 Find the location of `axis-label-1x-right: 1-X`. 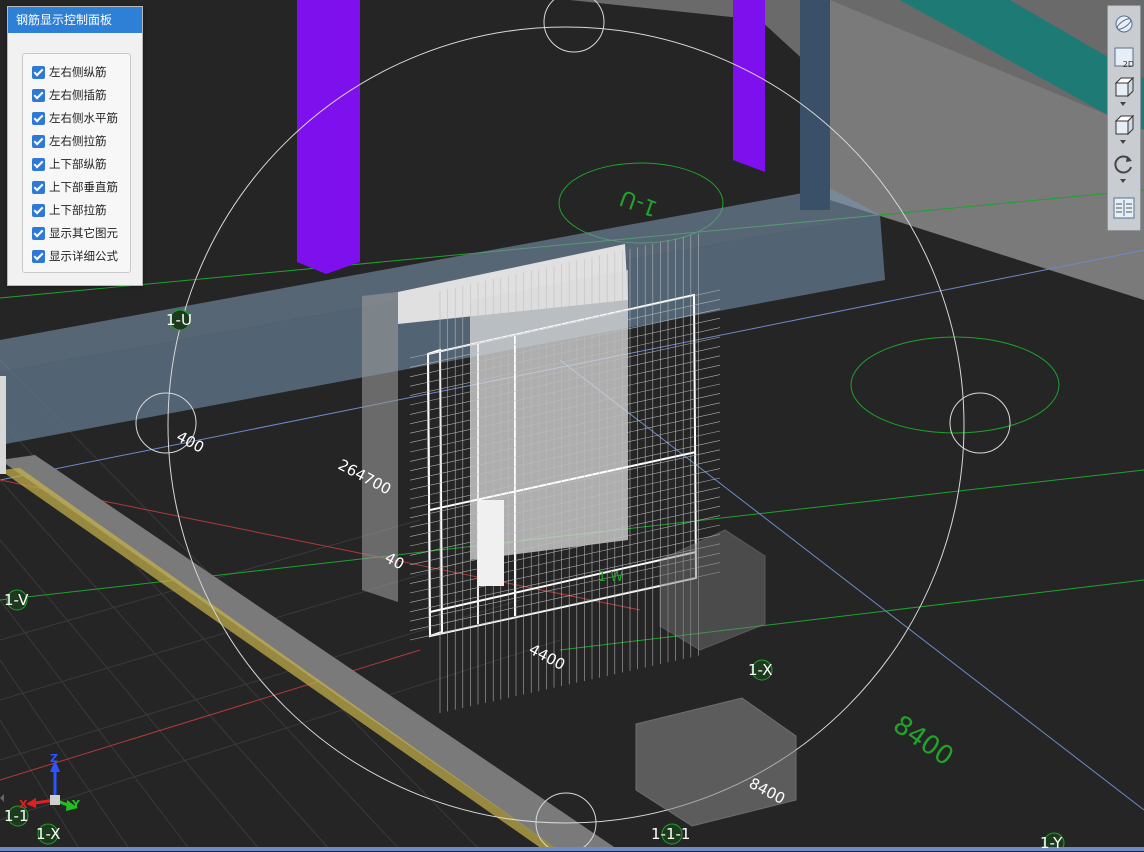

axis-label-1x-right: 1-X is located at coordinates (760, 670).